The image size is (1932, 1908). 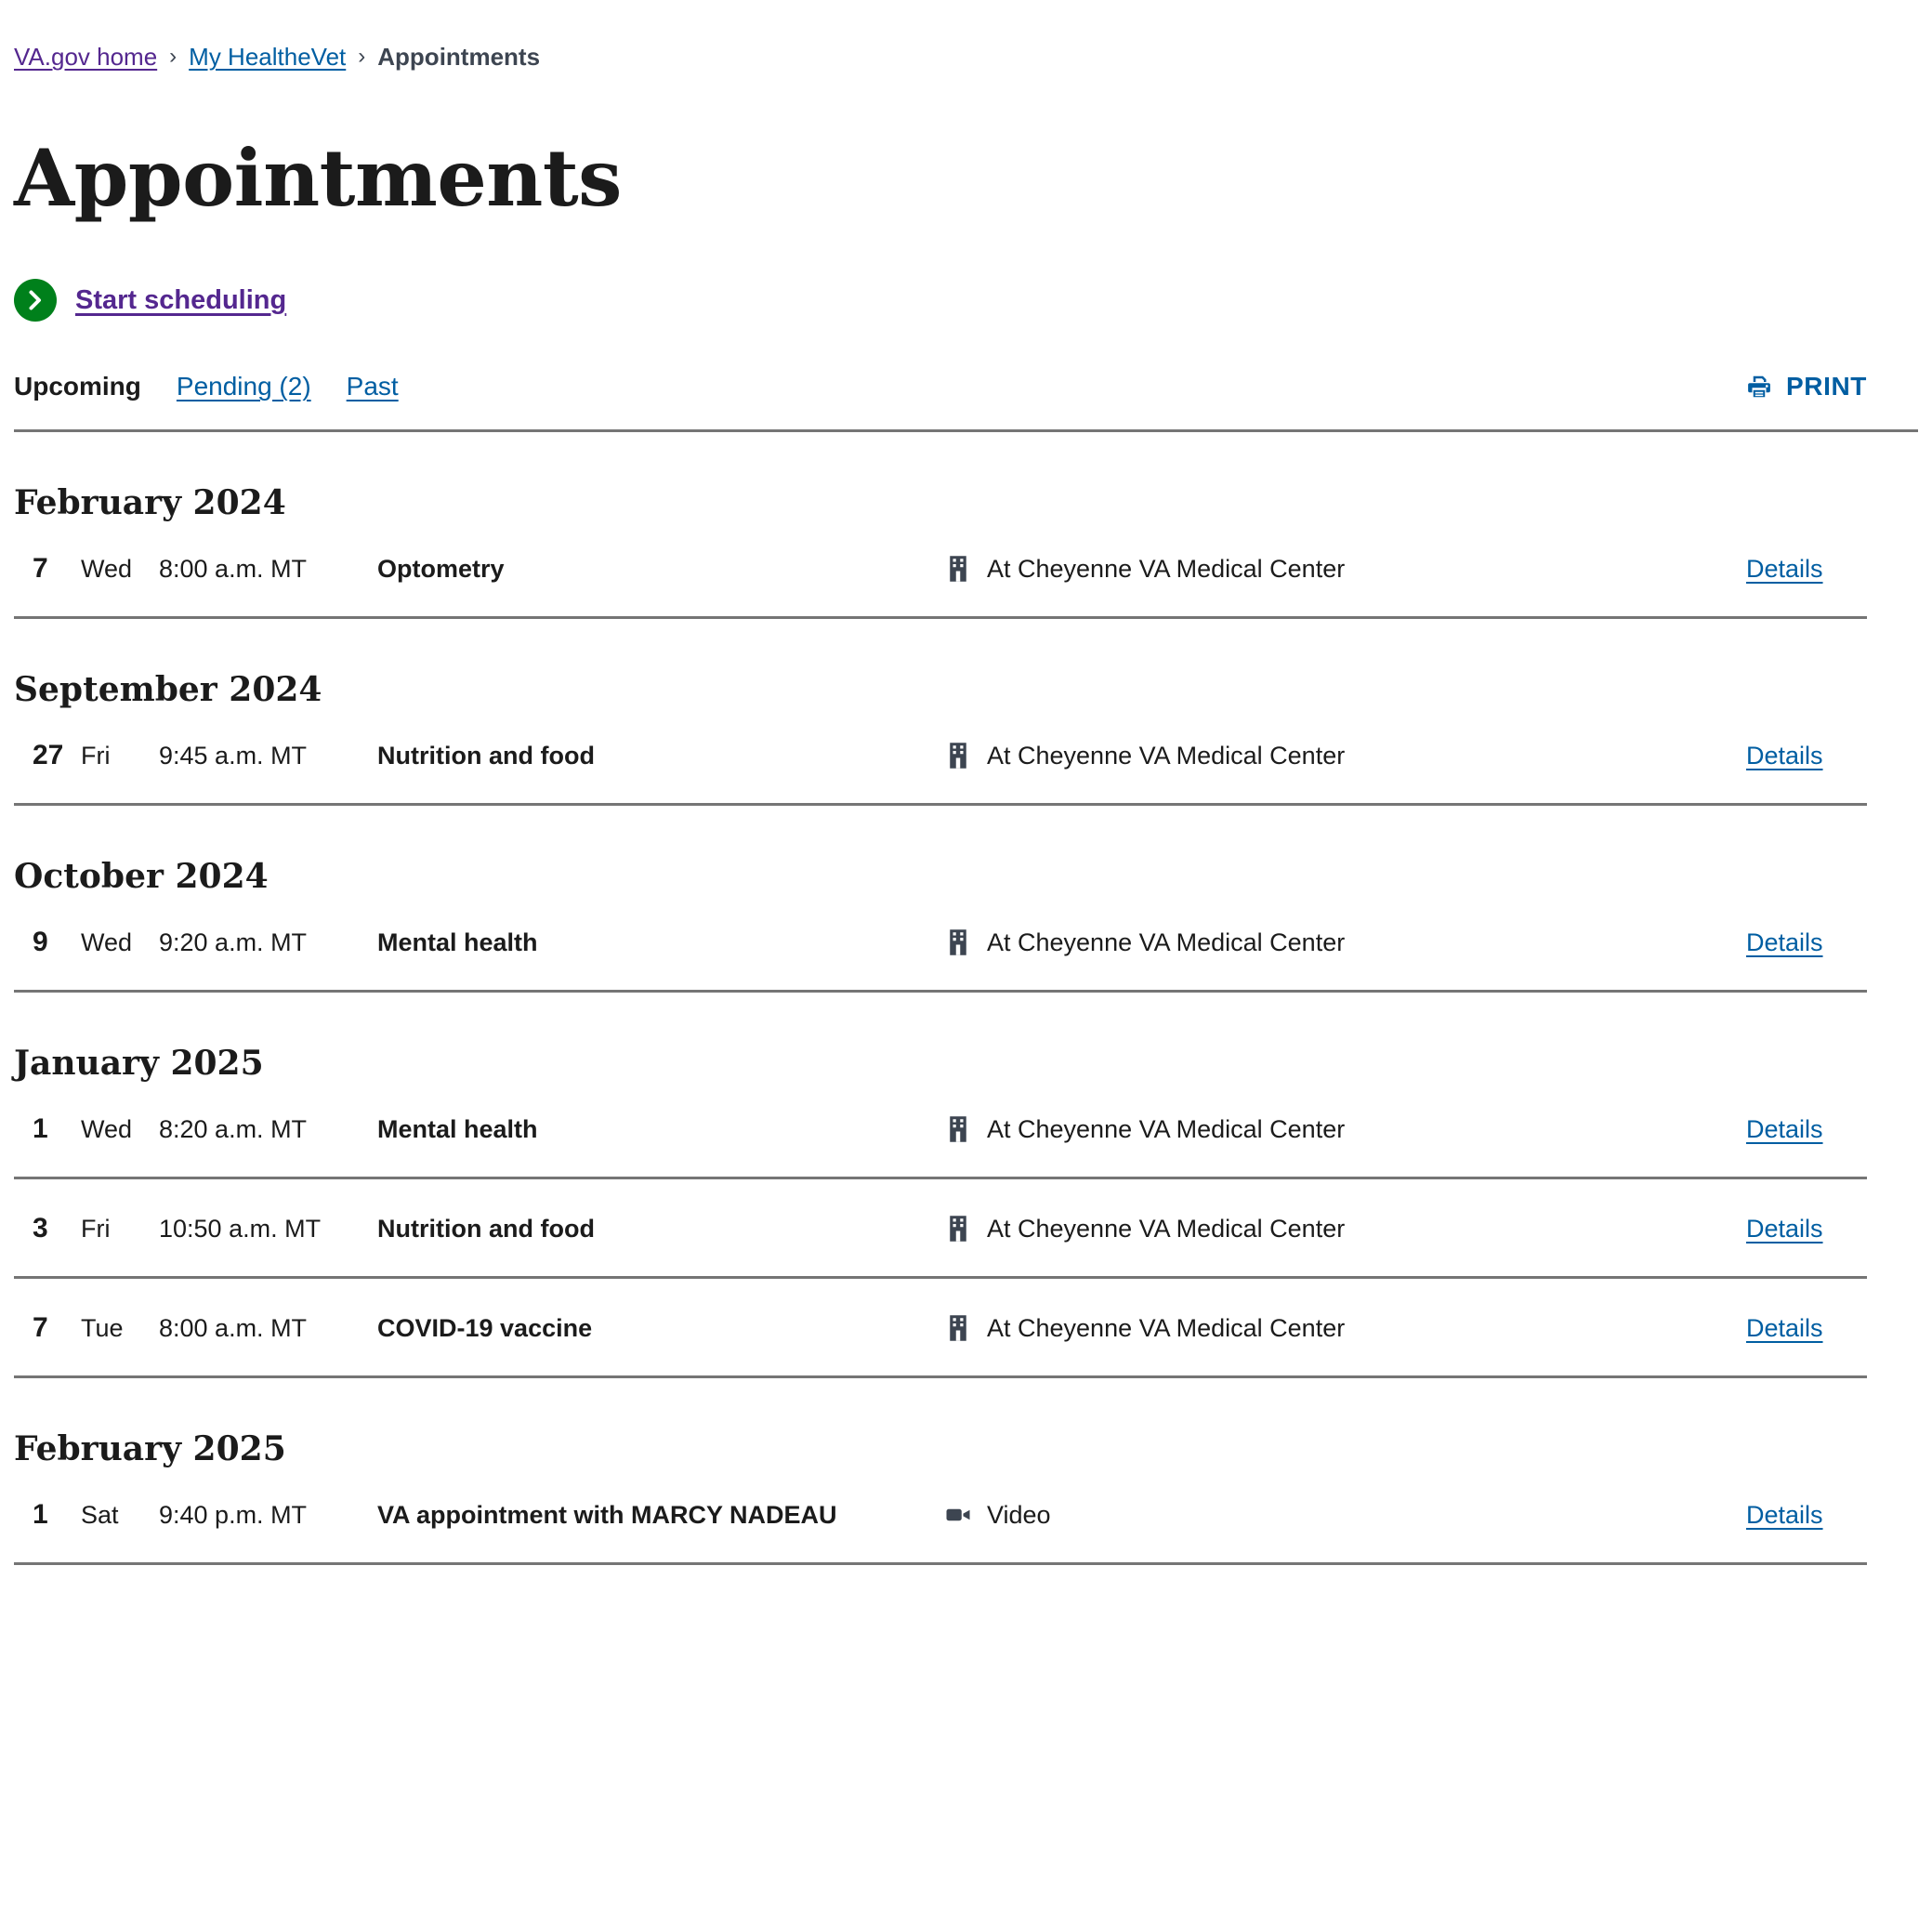 I want to click on breadcrumb-item-my-healthevet: My HealtheVet, so click(x=267, y=57).